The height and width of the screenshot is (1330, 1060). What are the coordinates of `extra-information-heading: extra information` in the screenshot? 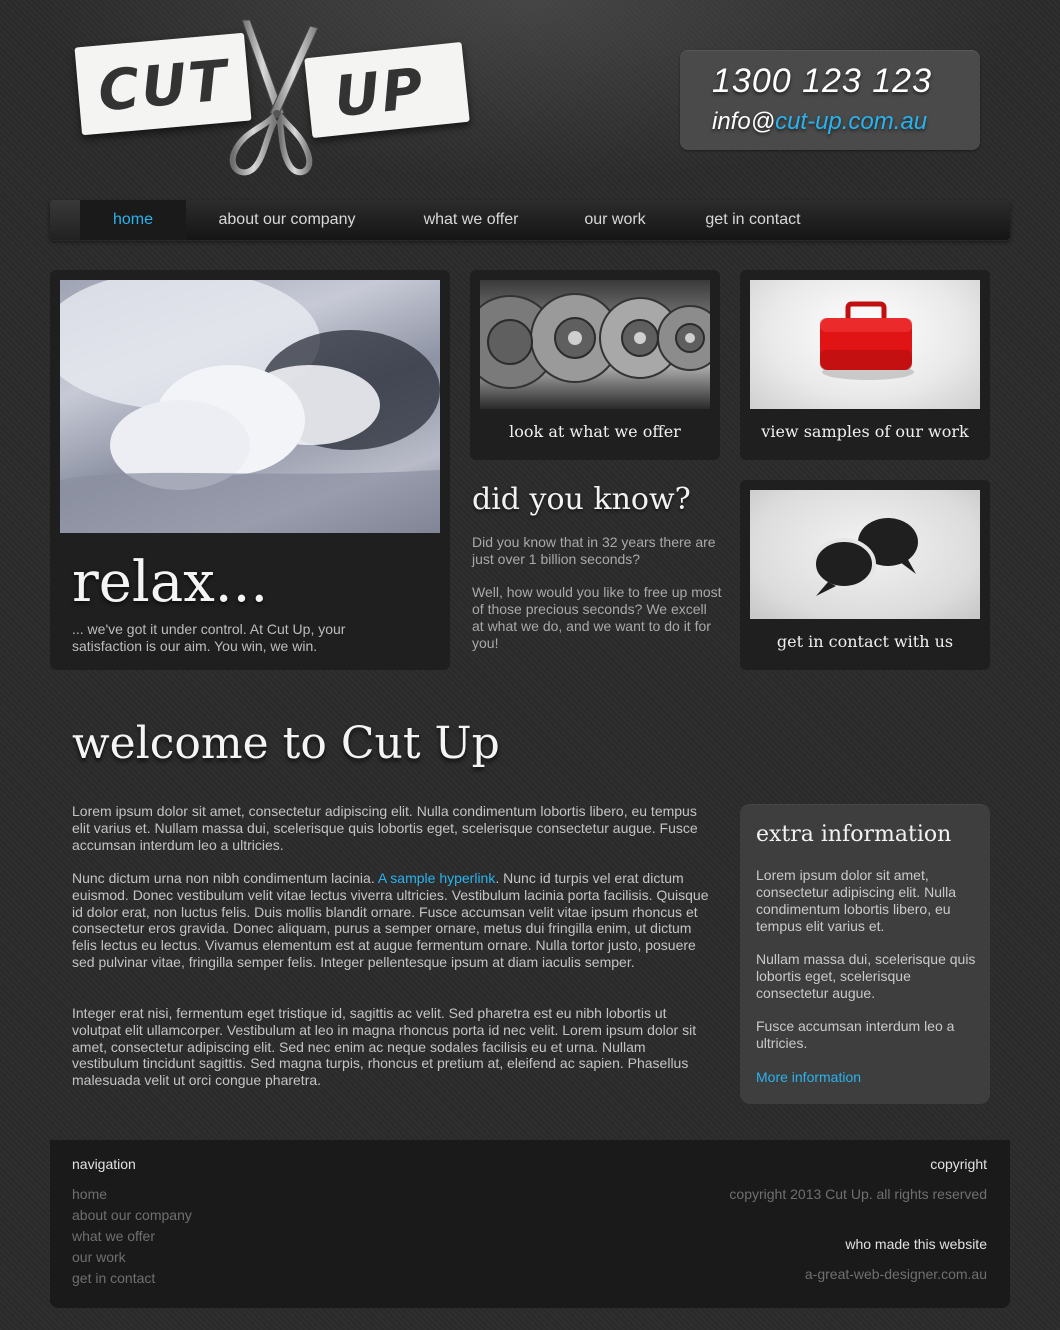 It's located at (854, 834).